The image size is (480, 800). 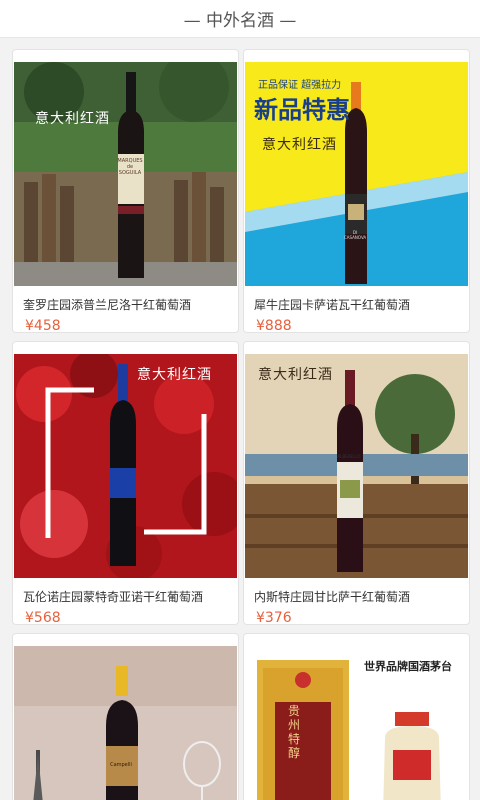 I want to click on bottle-label: DI CASANOVA, so click(x=355, y=235).